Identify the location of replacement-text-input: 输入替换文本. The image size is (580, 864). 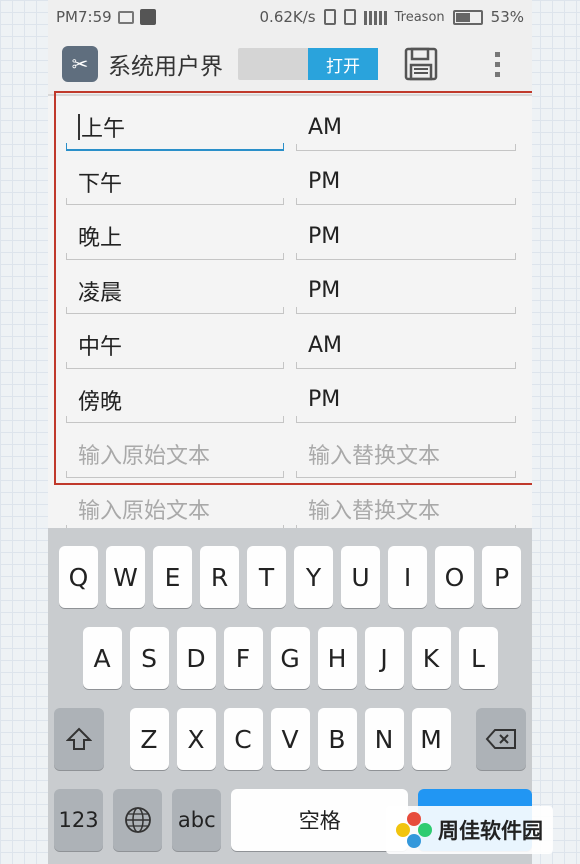
(406, 454).